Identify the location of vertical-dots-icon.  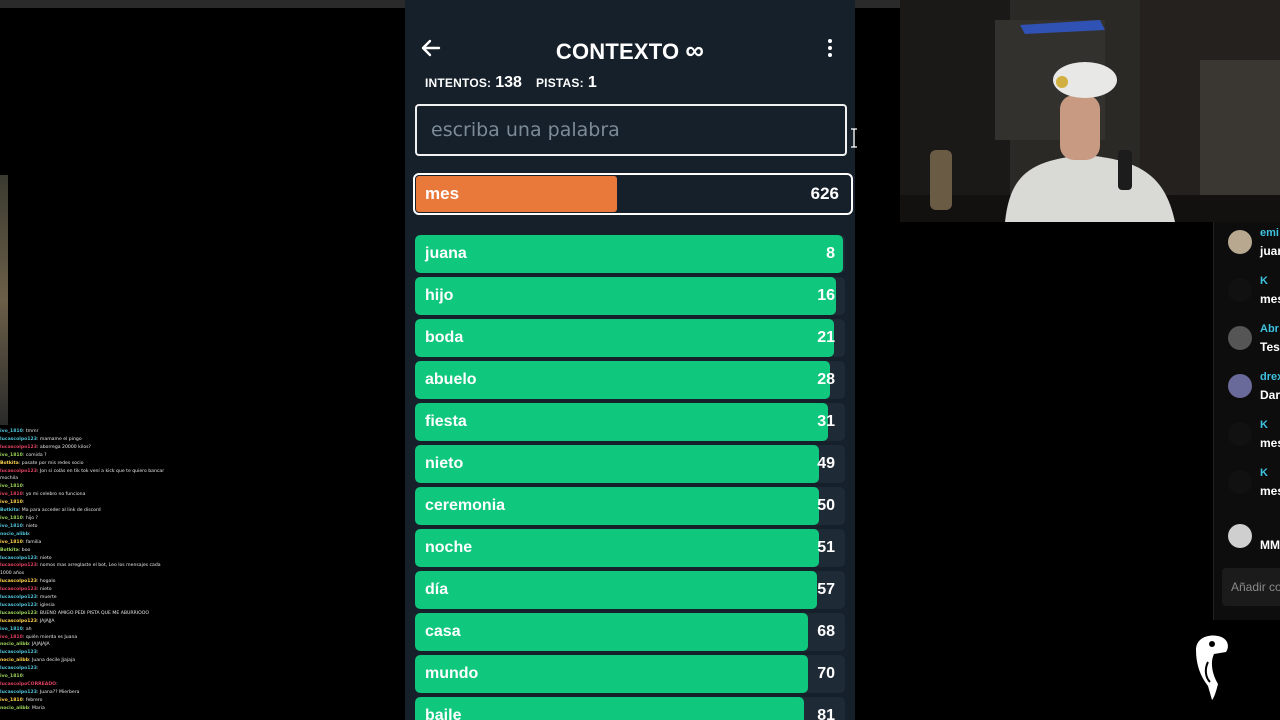
(830, 48).